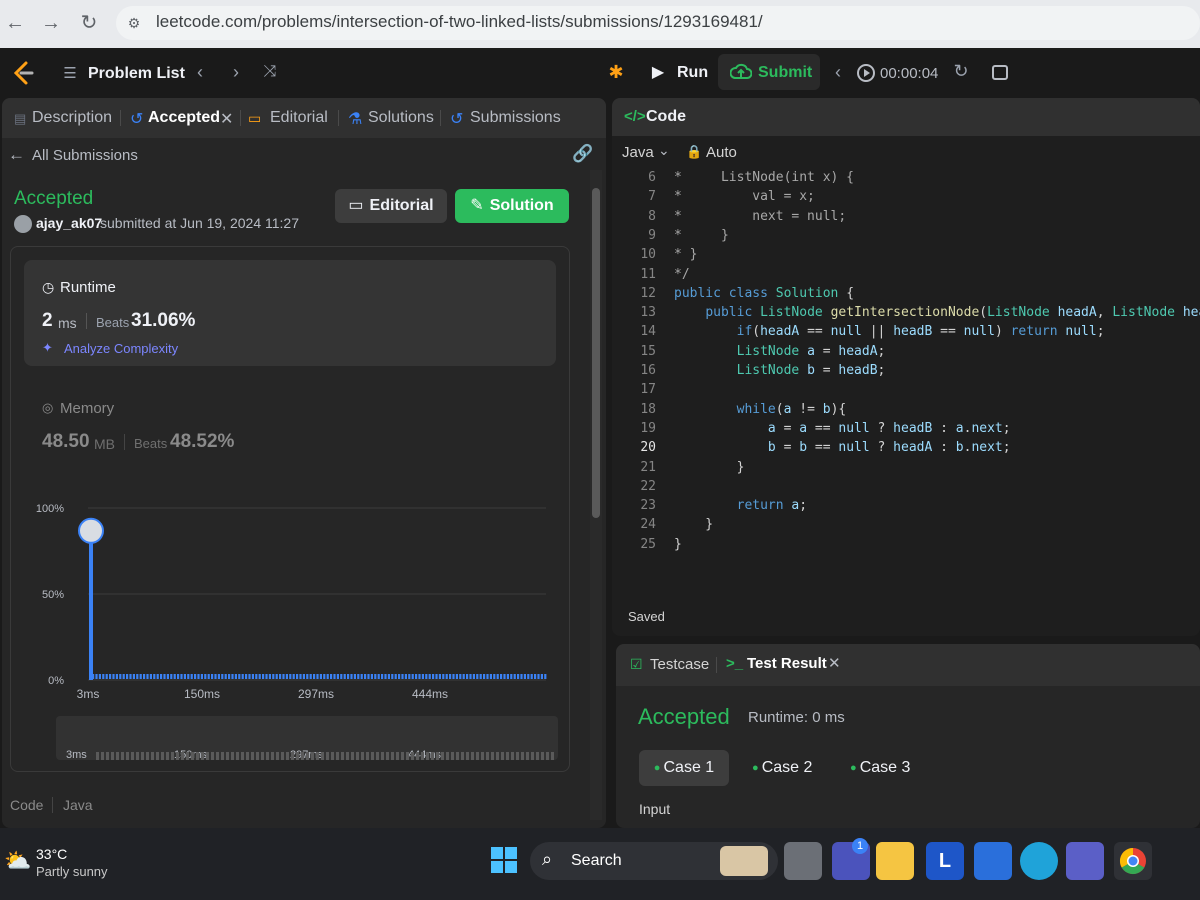 The height and width of the screenshot is (900, 1200). What do you see at coordinates (684, 768) in the screenshot?
I see `case-tab-1: ● Case 1` at bounding box center [684, 768].